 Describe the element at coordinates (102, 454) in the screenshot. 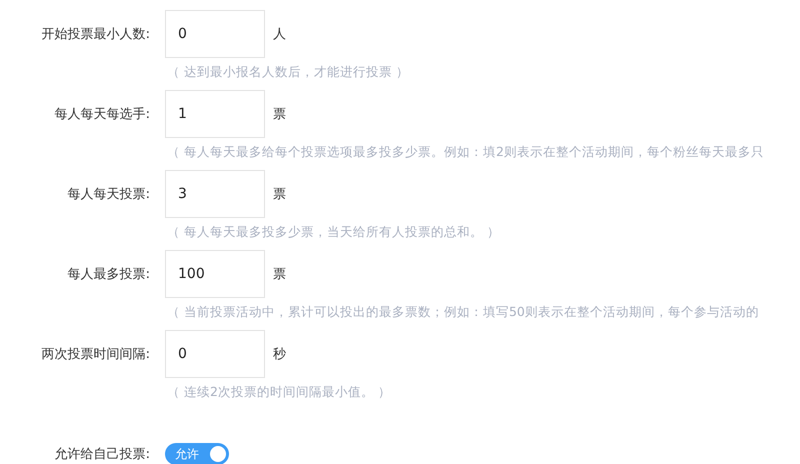

I see `field-label: 允许给自己投票:` at that location.